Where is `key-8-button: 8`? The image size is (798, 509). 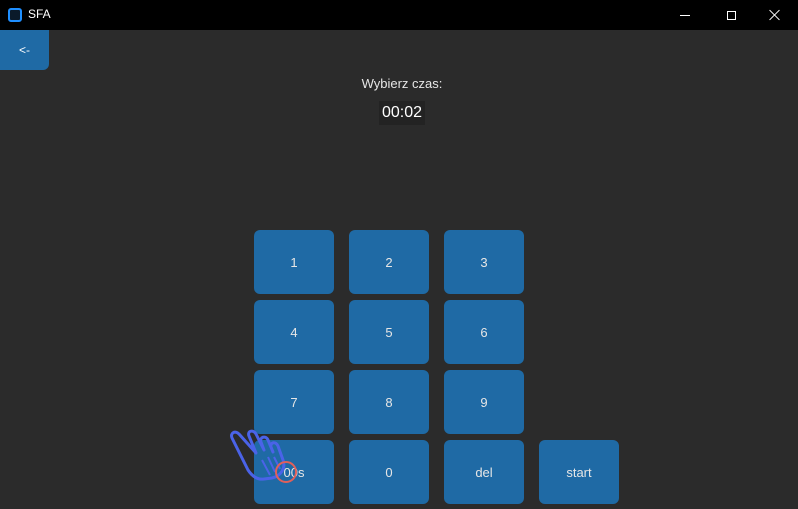
key-8-button: 8 is located at coordinates (389, 402).